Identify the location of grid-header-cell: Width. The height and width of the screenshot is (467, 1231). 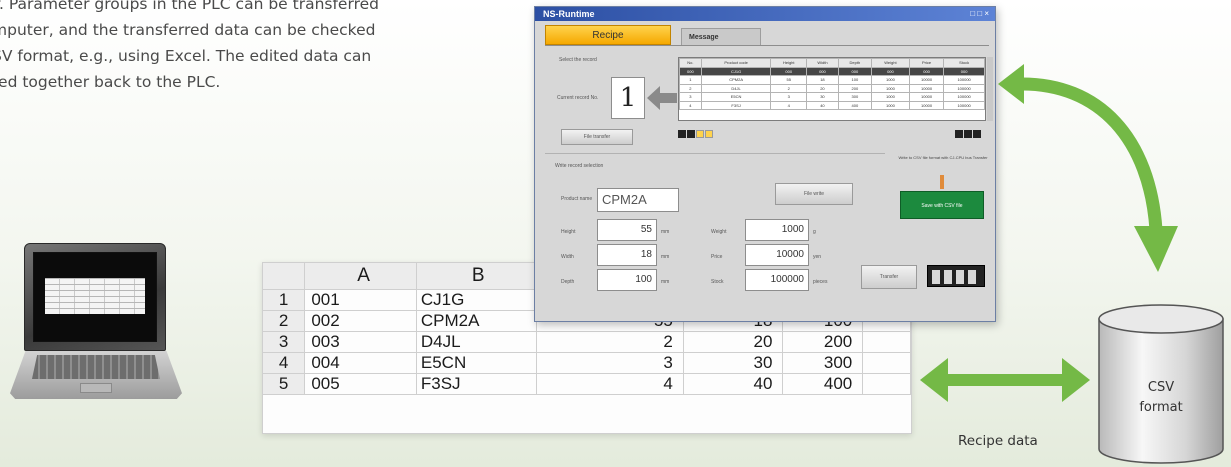
(822, 63).